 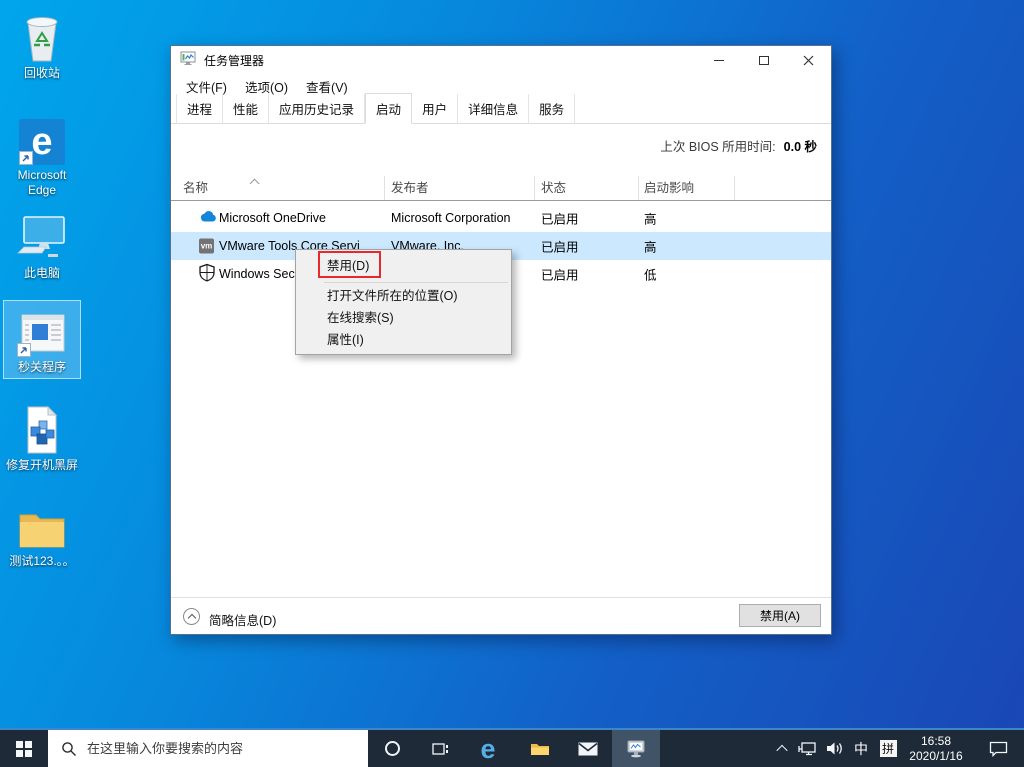 I want to click on tab-startup: 启动, so click(x=389, y=108).